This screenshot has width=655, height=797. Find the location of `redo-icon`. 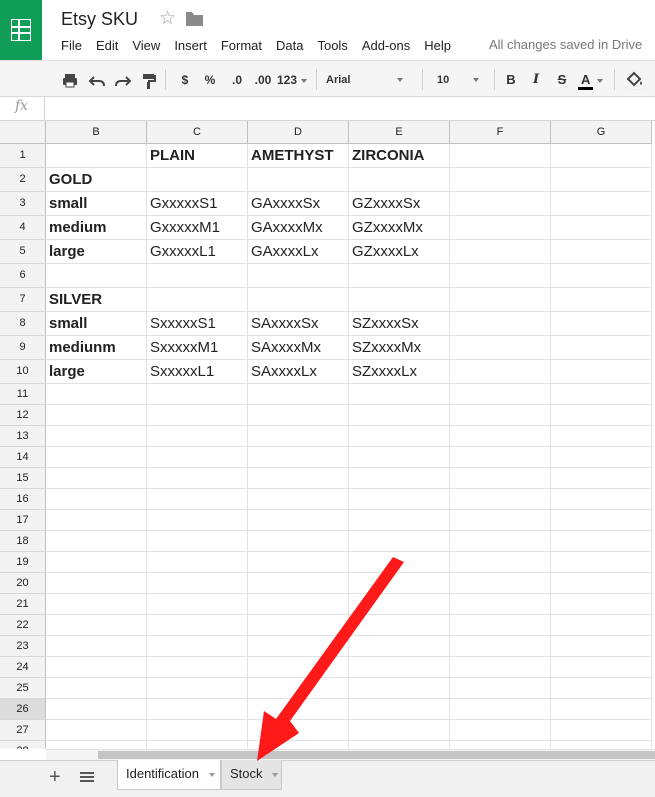

redo-icon is located at coordinates (123, 82).